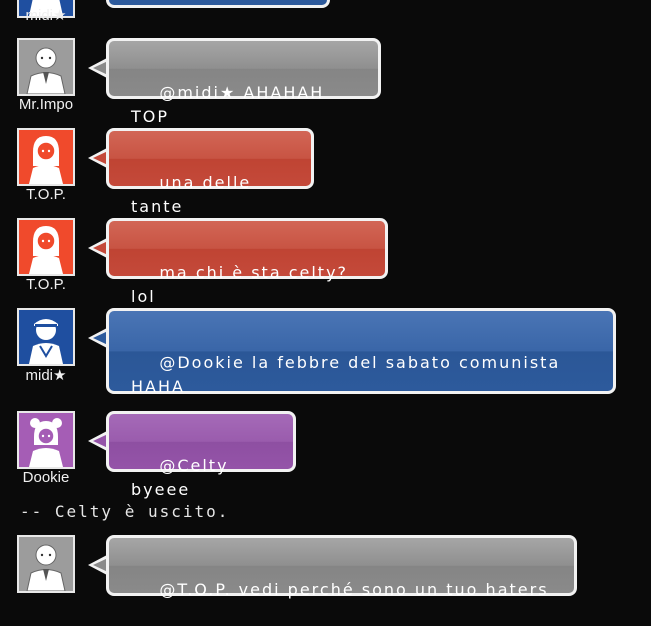 The width and height of the screenshot is (651, 626). I want to click on system-message: -- Celty è uscito., so click(125, 511).